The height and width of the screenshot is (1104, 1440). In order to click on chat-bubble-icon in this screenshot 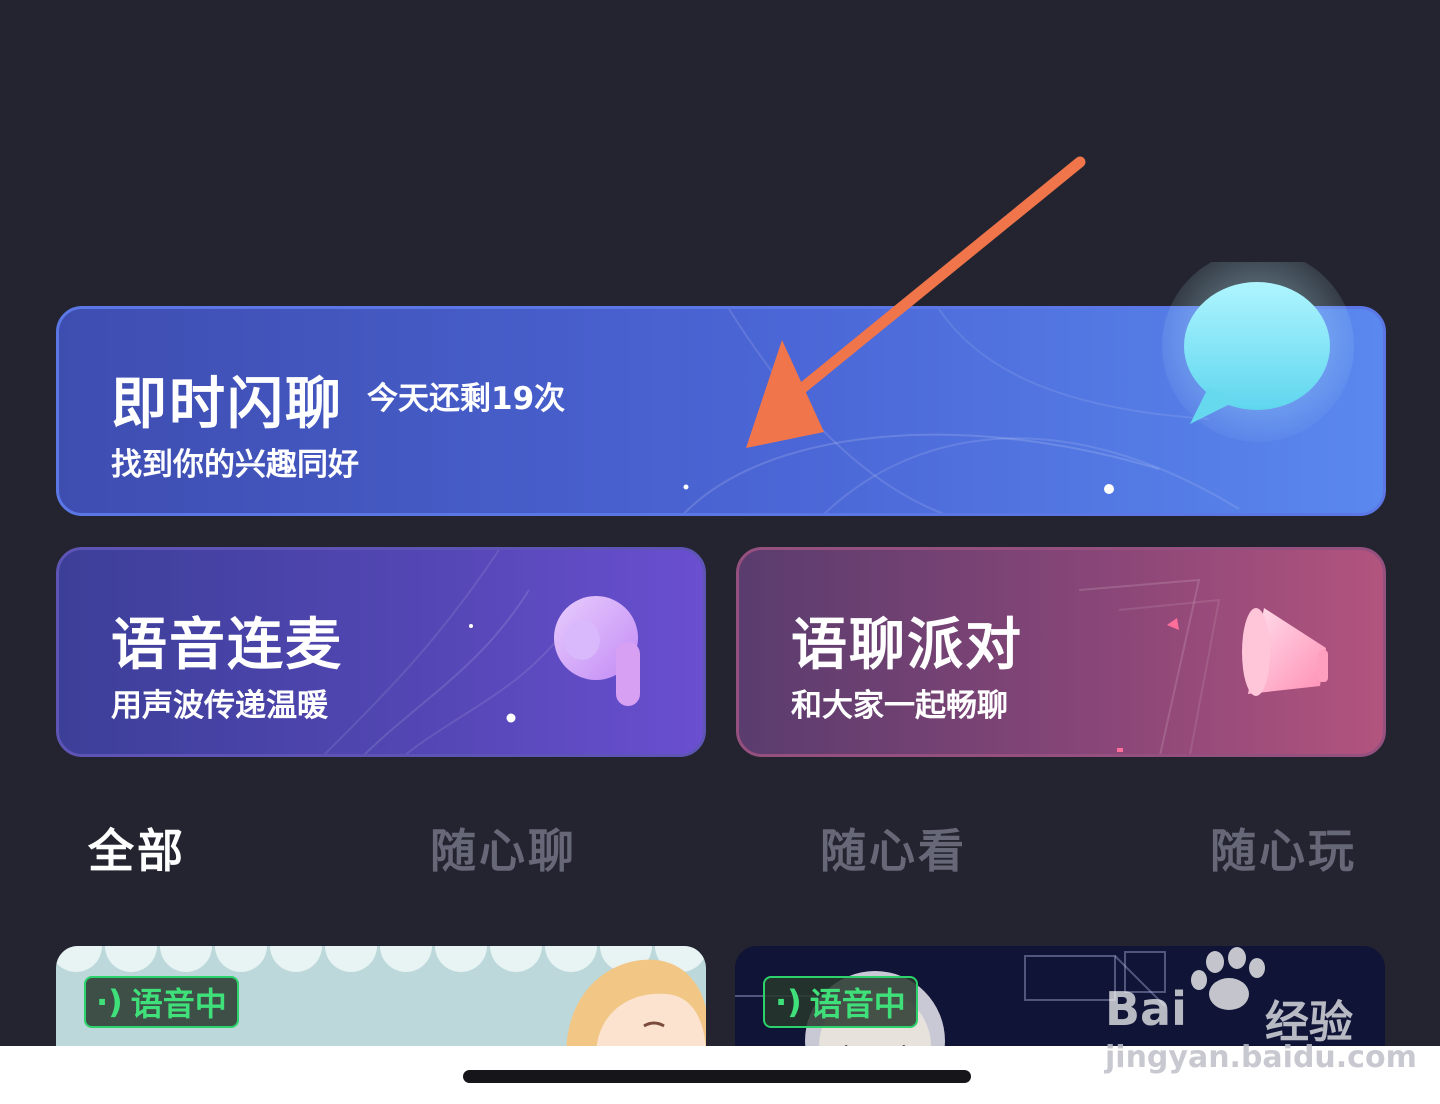, I will do `click(1258, 352)`.